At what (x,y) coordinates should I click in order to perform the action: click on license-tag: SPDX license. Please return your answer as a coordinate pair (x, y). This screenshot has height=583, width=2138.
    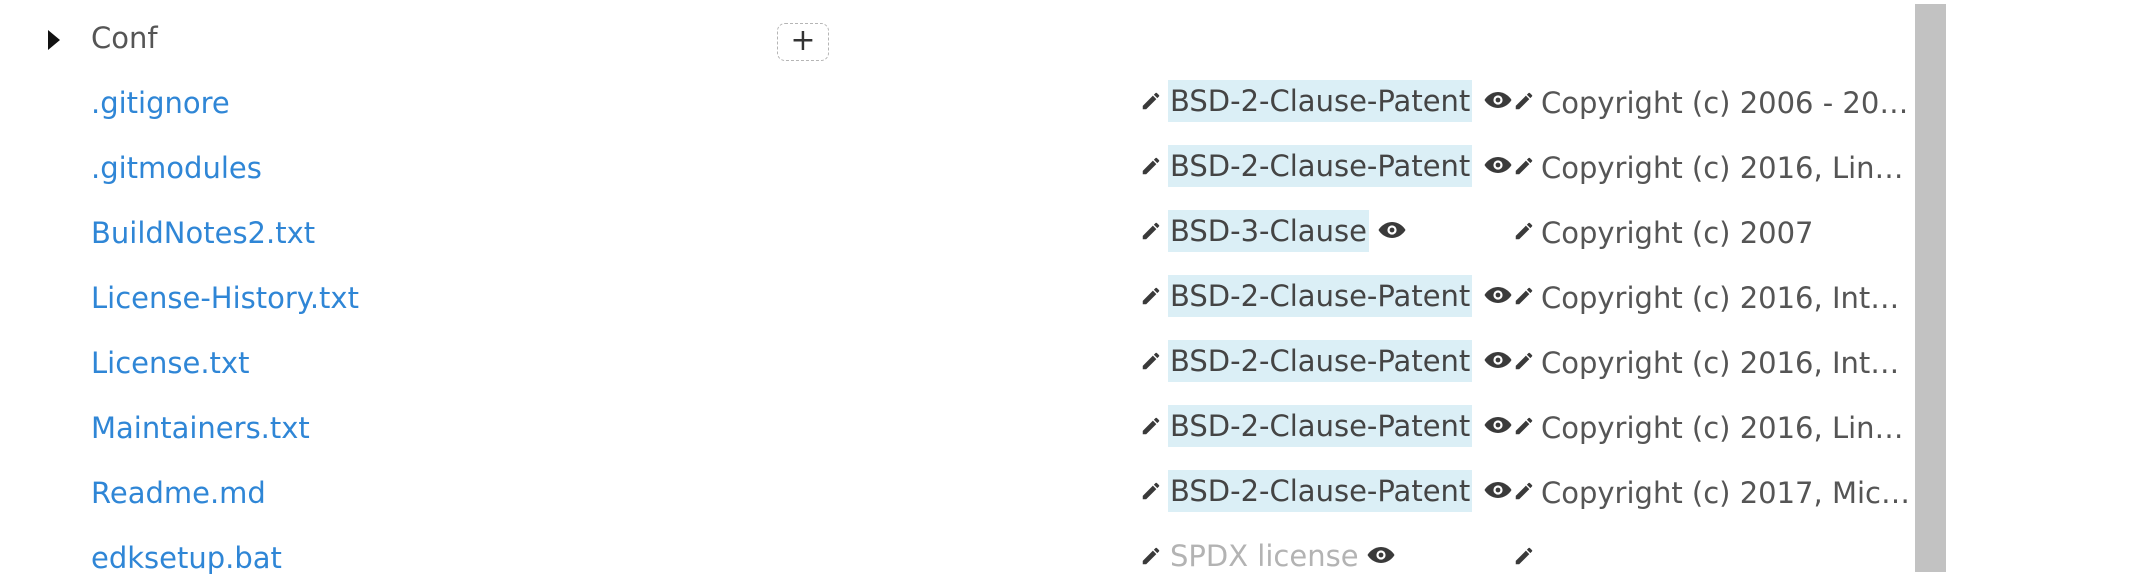
    Looking at the image, I should click on (1264, 556).